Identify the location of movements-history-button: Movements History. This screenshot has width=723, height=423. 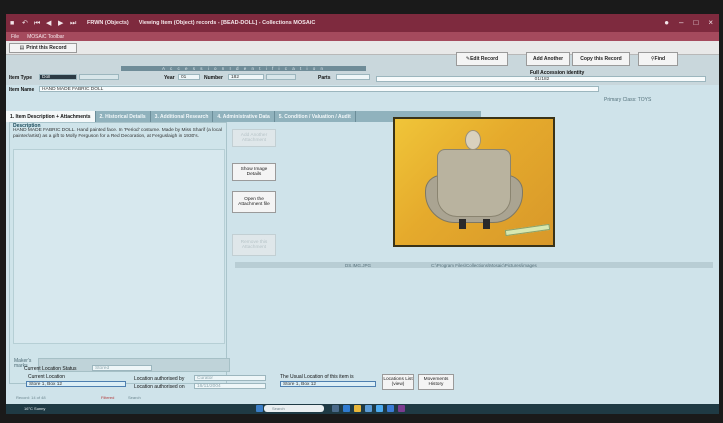
(436, 382).